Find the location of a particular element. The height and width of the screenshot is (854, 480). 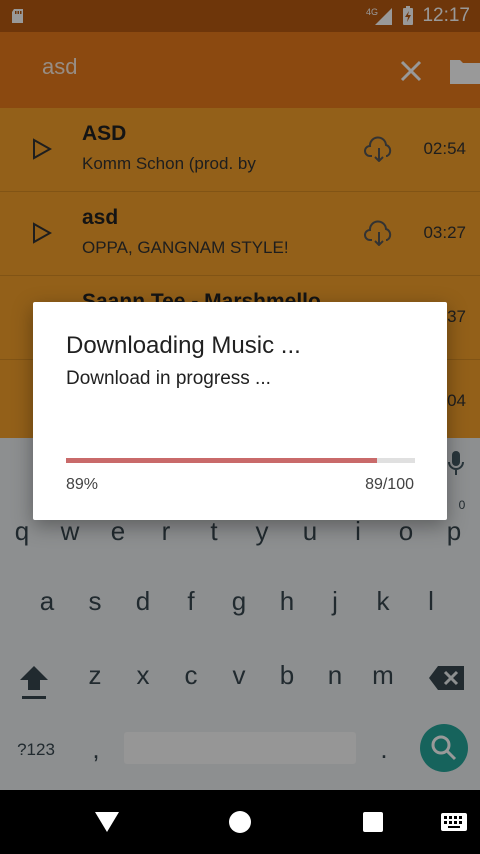

recents-icon is located at coordinates (373, 822).